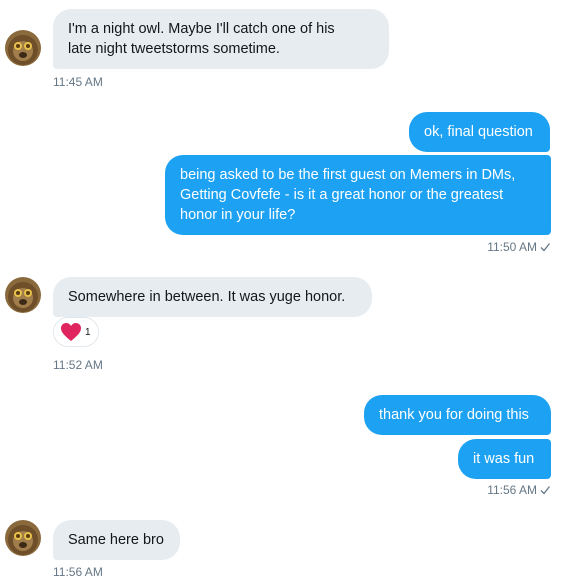 The height and width of the screenshot is (587, 562). I want to click on message-bubble-incoming: Somewhere in between. It was yuge honor., so click(212, 297).